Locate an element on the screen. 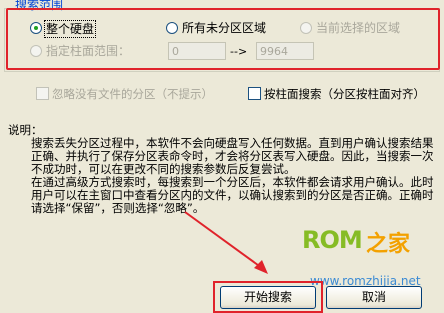 The width and height of the screenshot is (444, 313). watermark-rom-text: ROM is located at coordinates (332, 240).